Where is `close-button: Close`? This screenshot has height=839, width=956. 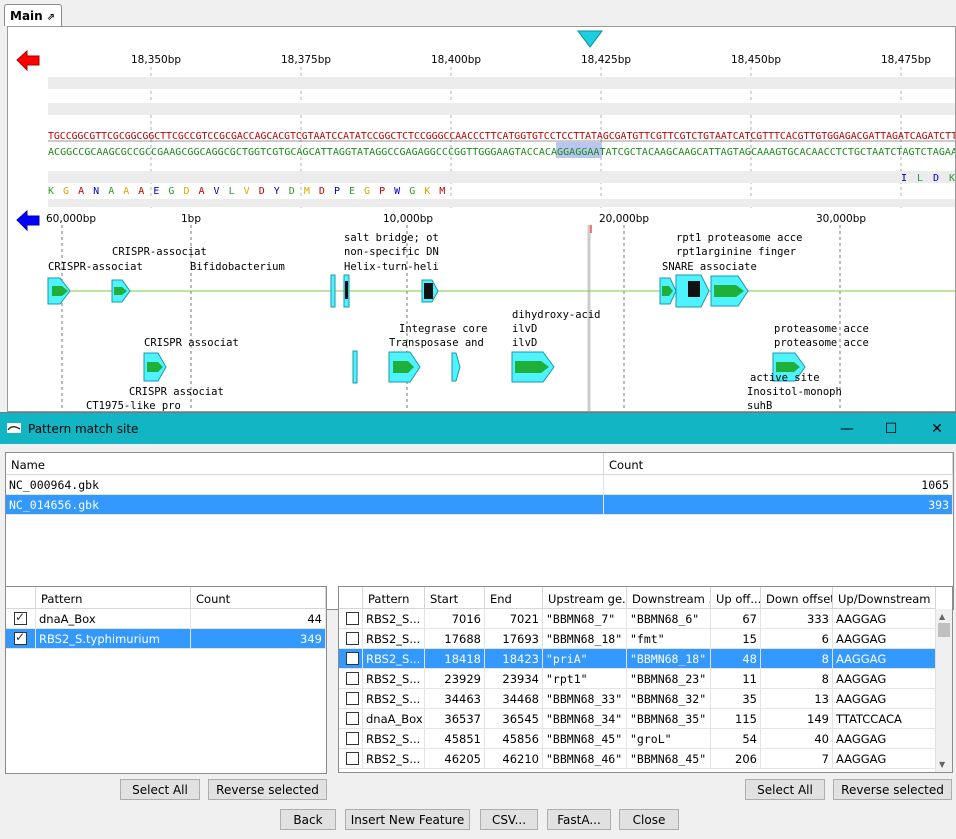
close-button: Close is located at coordinates (649, 819).